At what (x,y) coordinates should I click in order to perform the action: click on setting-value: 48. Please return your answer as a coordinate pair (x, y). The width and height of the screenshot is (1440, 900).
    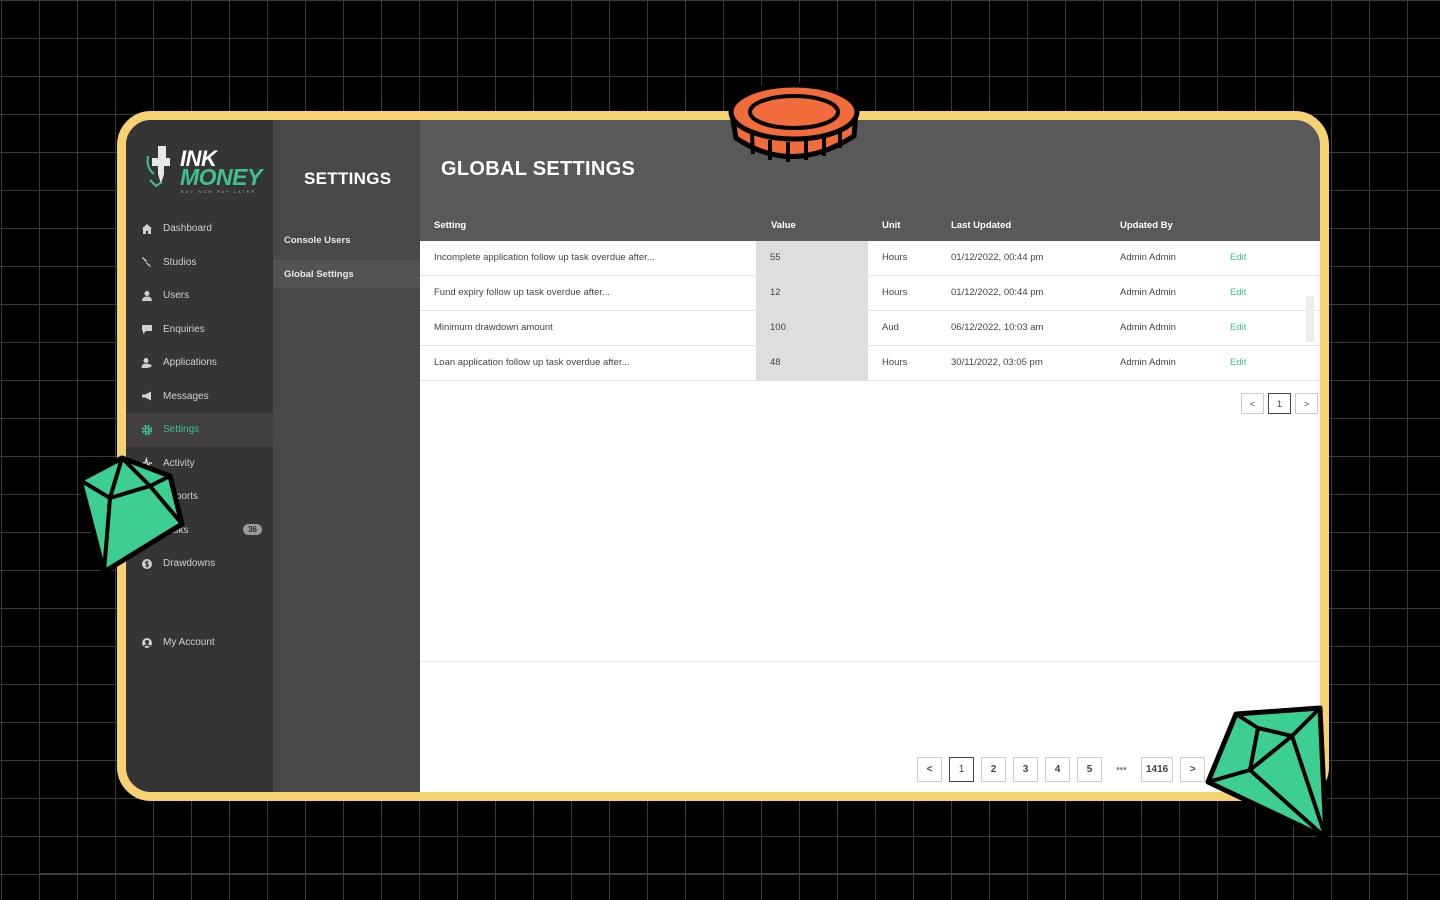
    Looking at the image, I should click on (812, 363).